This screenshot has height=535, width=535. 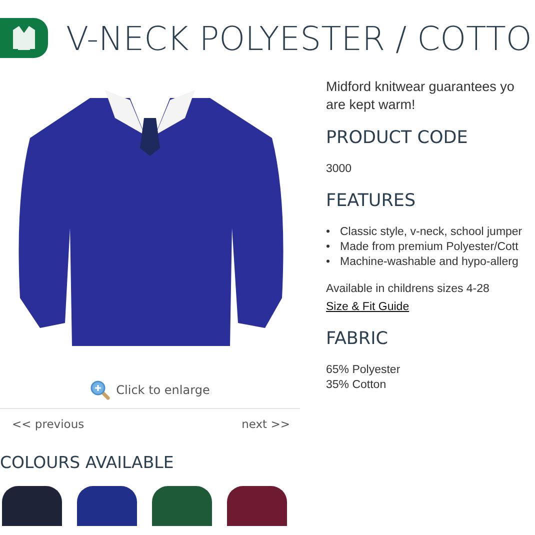 What do you see at coordinates (339, 169) in the screenshot?
I see `detail-text: 3000` at bounding box center [339, 169].